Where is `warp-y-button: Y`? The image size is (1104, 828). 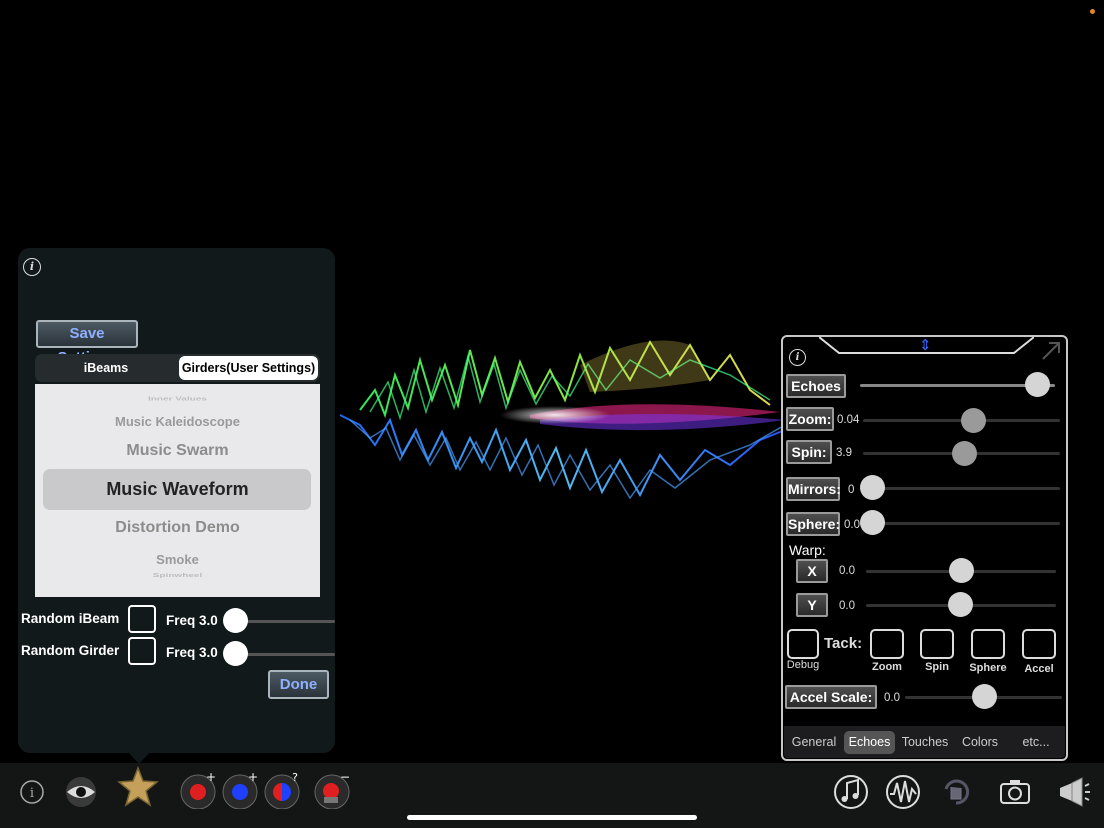 warp-y-button: Y is located at coordinates (812, 605).